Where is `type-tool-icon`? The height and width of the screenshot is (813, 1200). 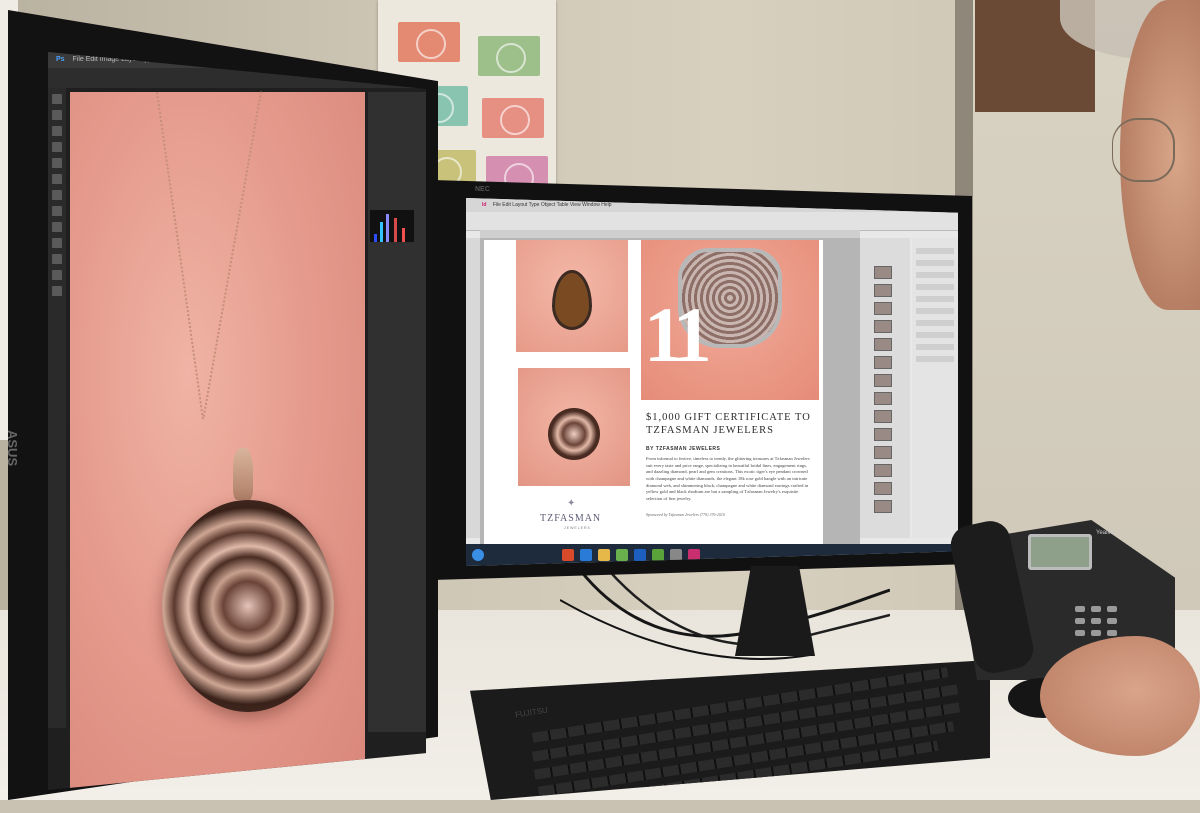 type-tool-icon is located at coordinates (57, 259).